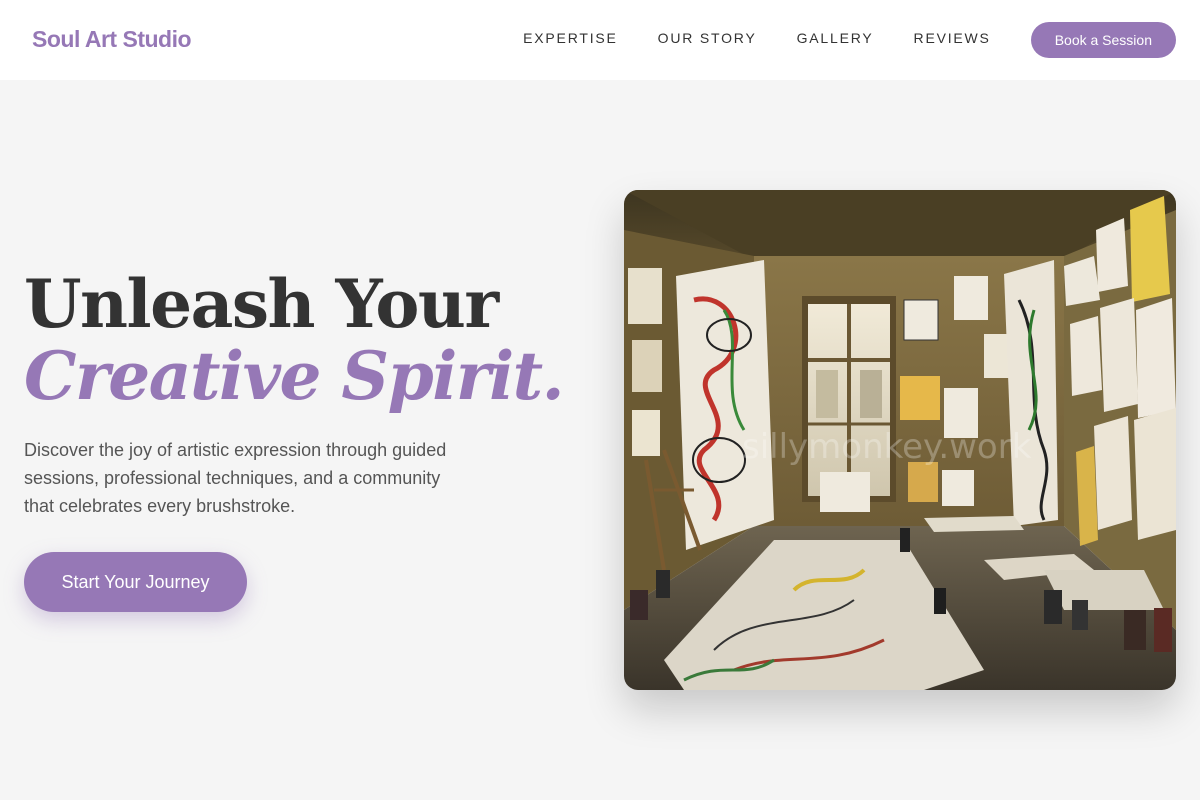 The height and width of the screenshot is (800, 1200). Describe the element at coordinates (135, 582) in the screenshot. I see `start-journey-button: Start Your Journey` at that location.